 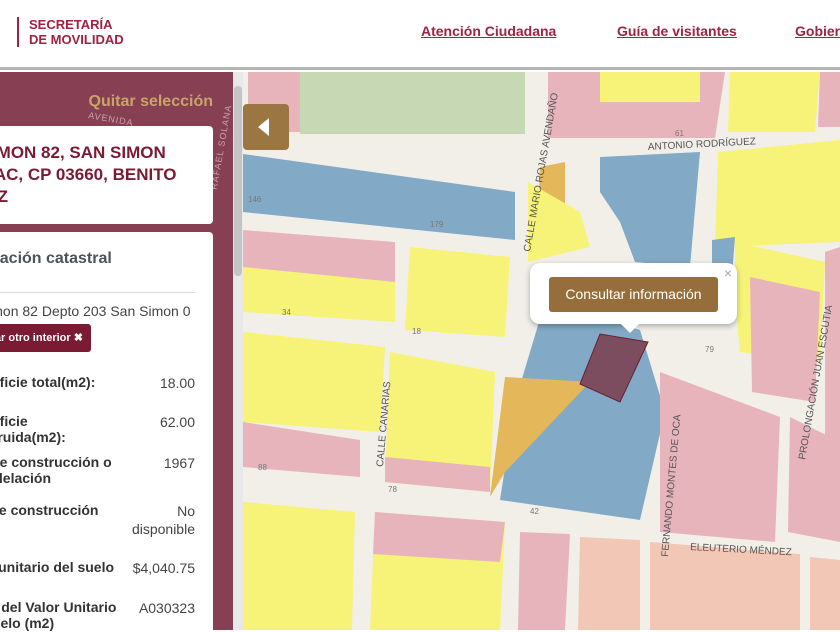 What do you see at coordinates (630, 328) in the screenshot?
I see `popup-tip` at bounding box center [630, 328].